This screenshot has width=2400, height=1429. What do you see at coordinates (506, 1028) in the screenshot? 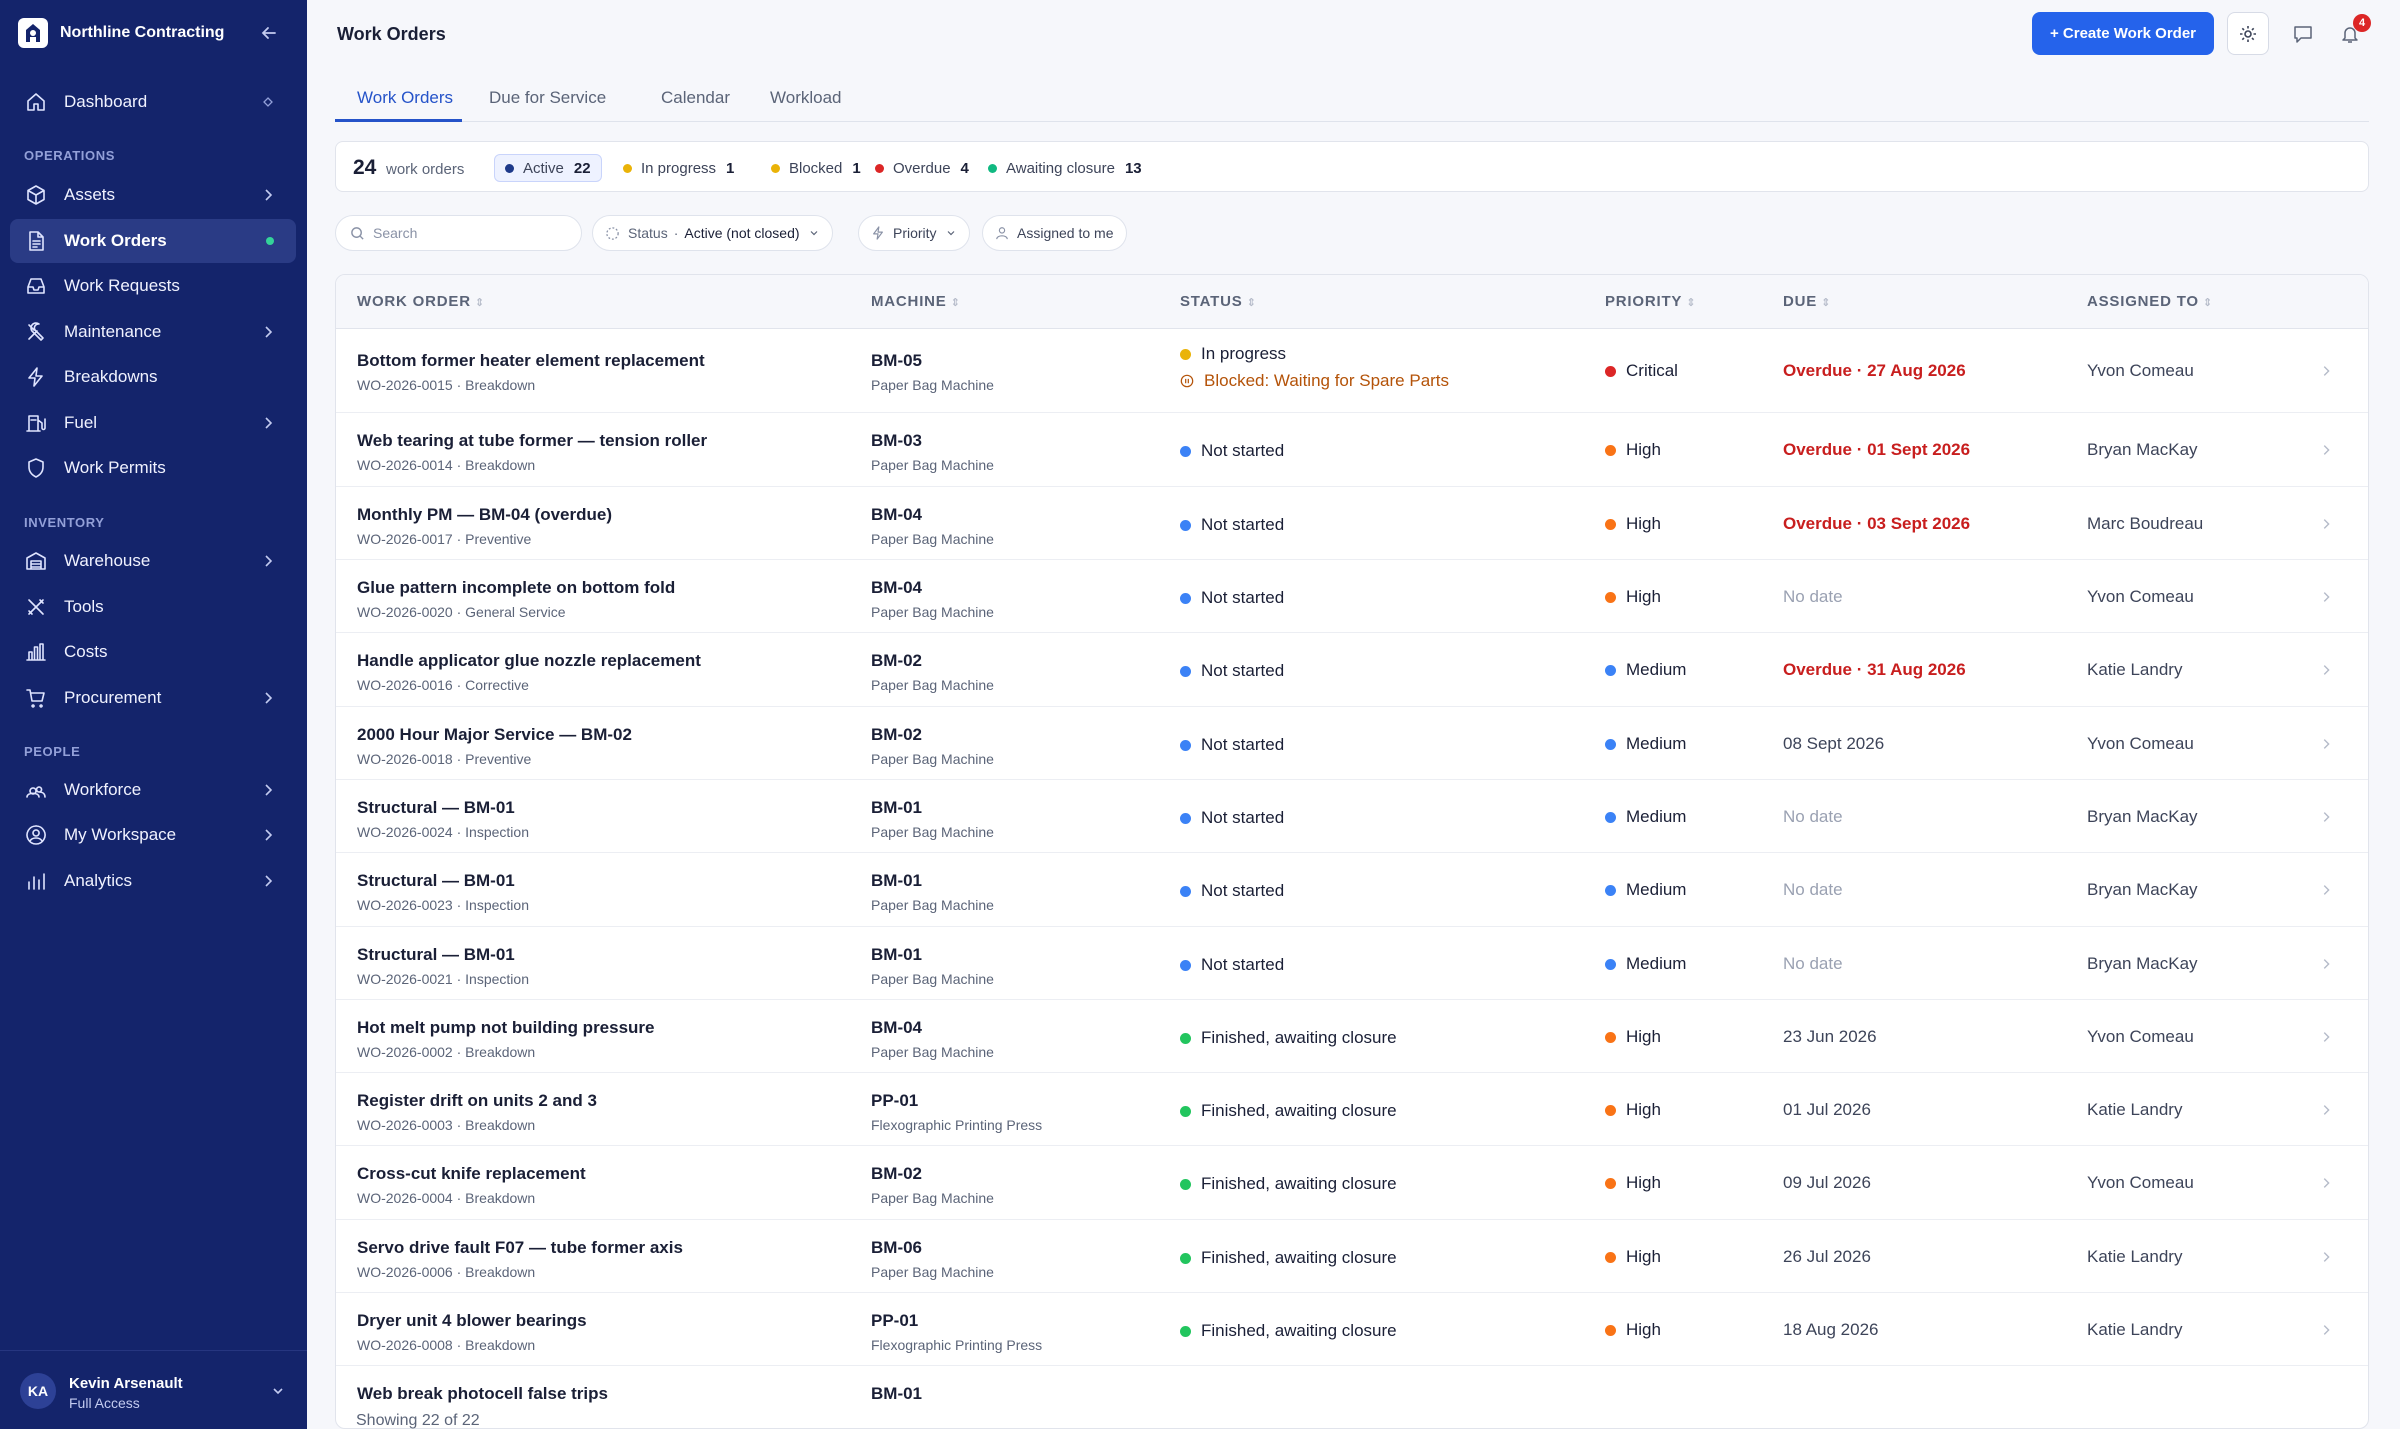
I see `work-order-title: Hot melt pump not building pressure` at bounding box center [506, 1028].